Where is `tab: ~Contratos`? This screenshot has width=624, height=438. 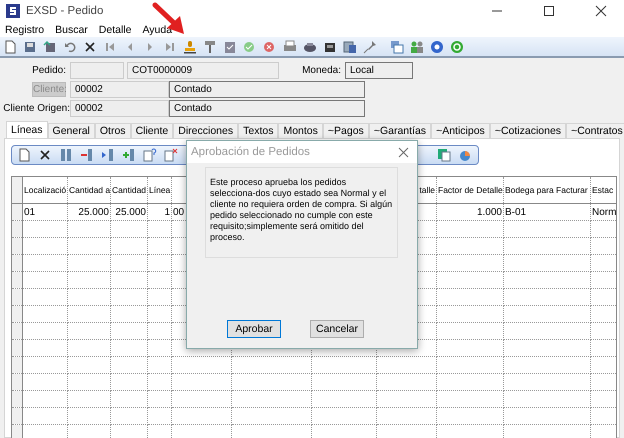 tab: ~Contratos is located at coordinates (595, 130).